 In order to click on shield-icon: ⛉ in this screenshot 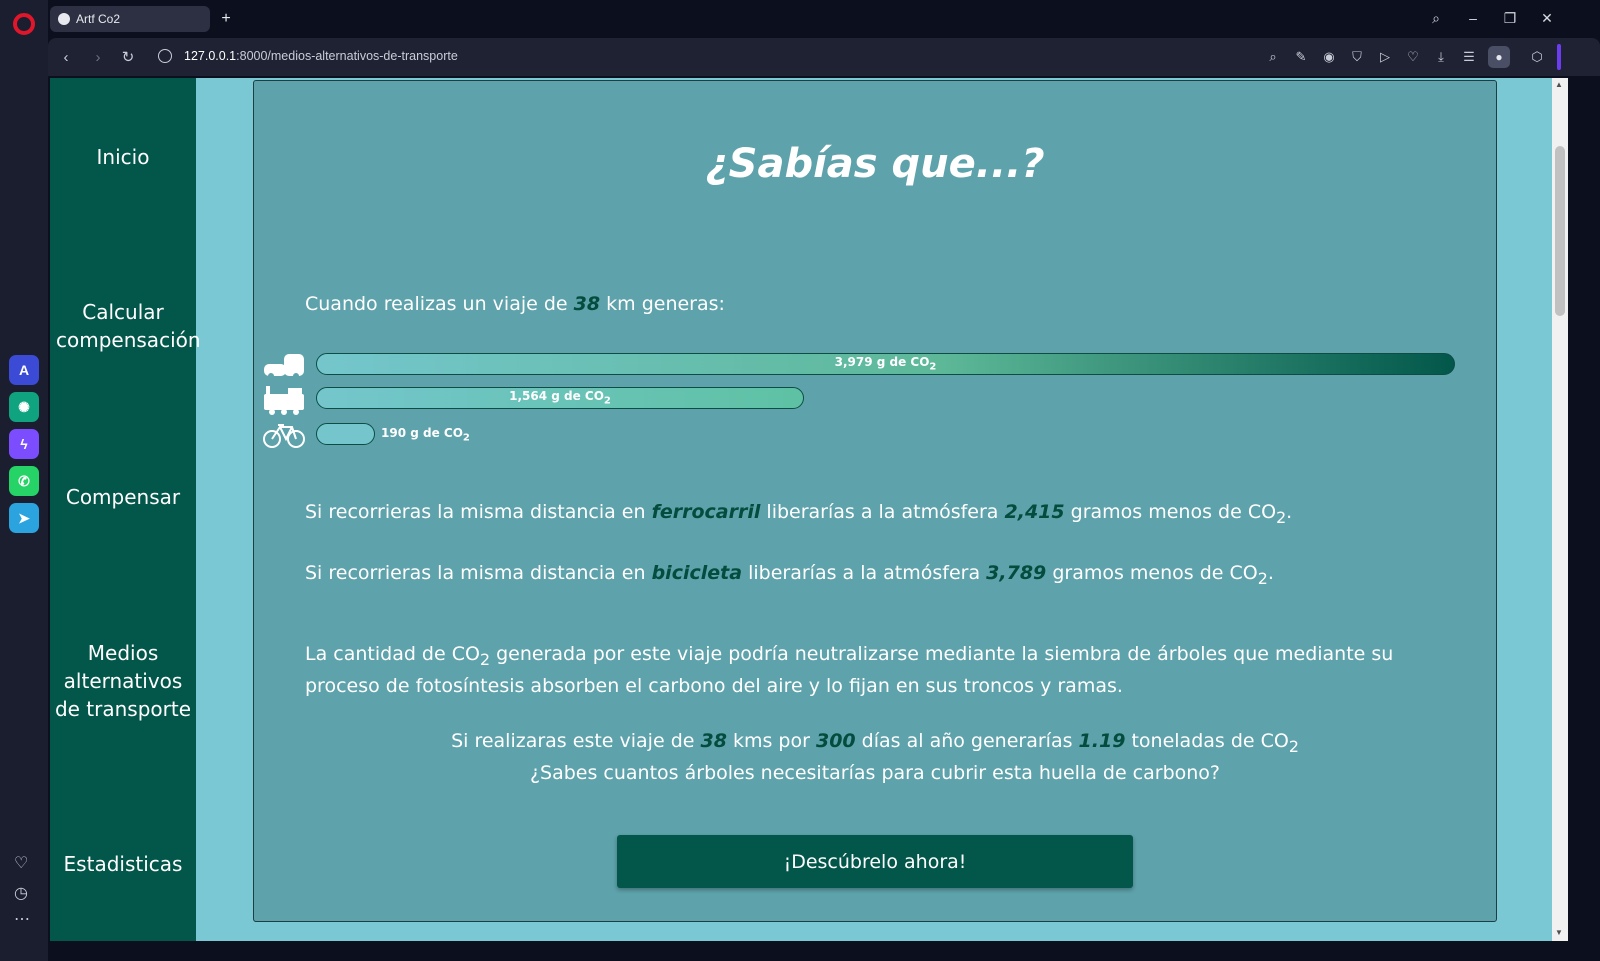, I will do `click(1357, 57)`.